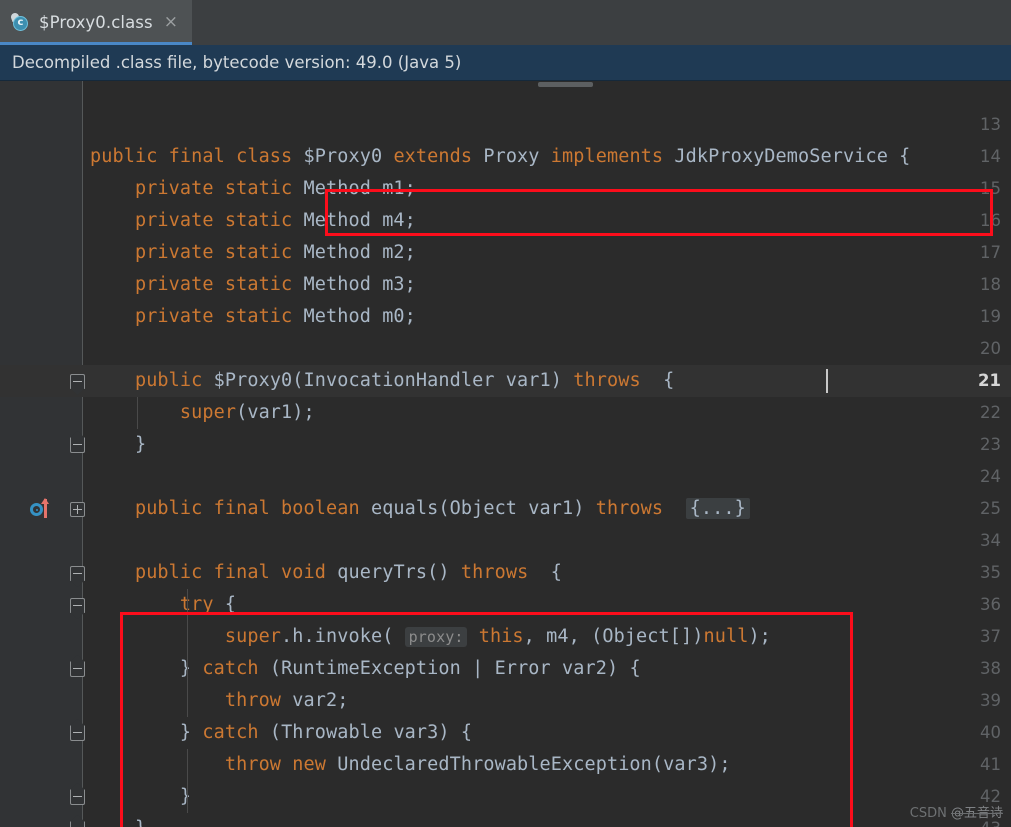 The image size is (1011, 827). I want to click on line-number: 36, so click(990, 604).